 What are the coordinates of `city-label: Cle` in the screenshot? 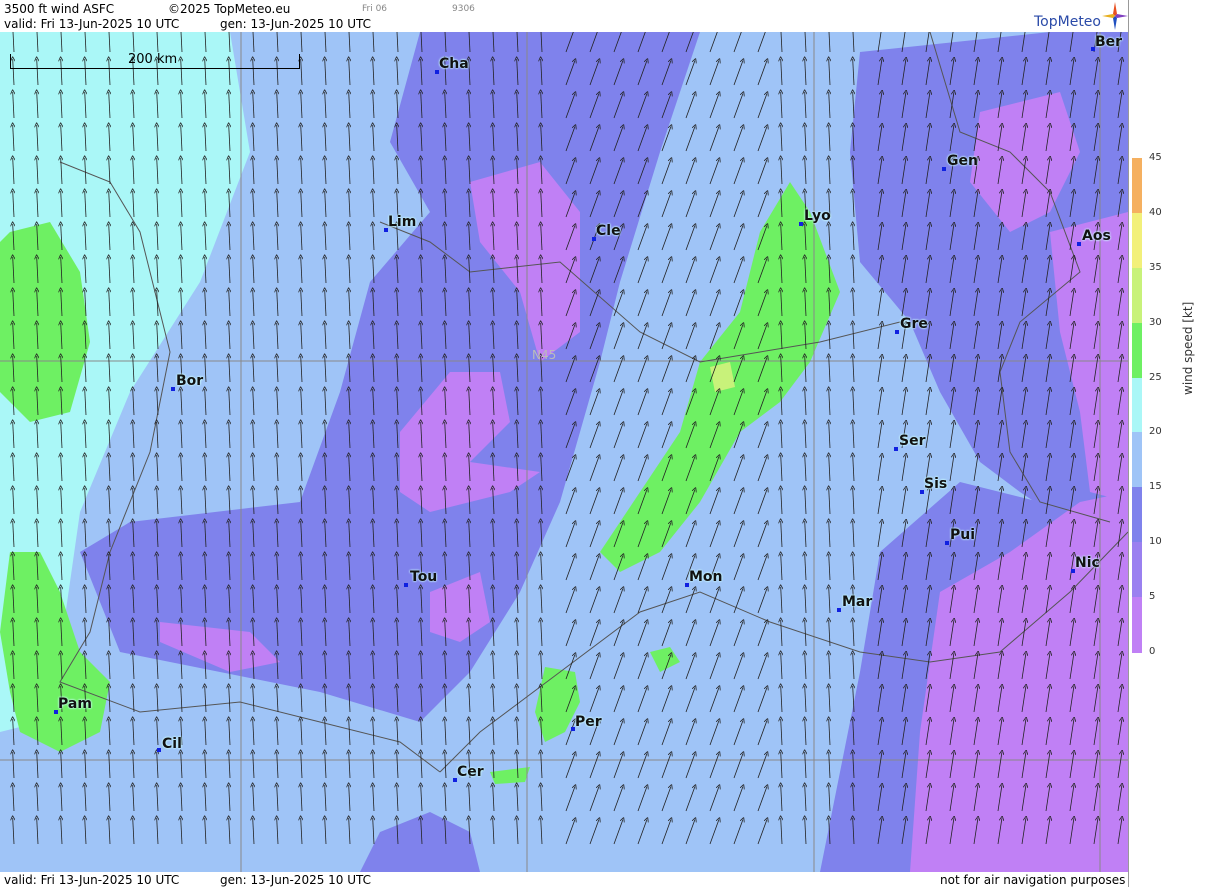 It's located at (608, 231).